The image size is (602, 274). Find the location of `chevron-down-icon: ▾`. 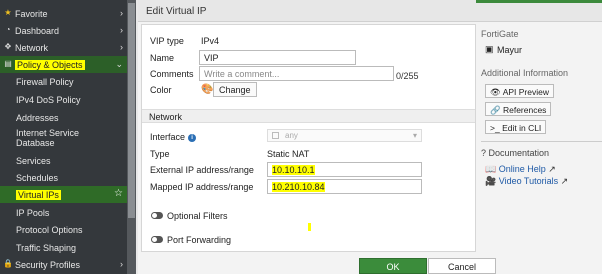

chevron-down-icon: ▾ is located at coordinates (414, 135).